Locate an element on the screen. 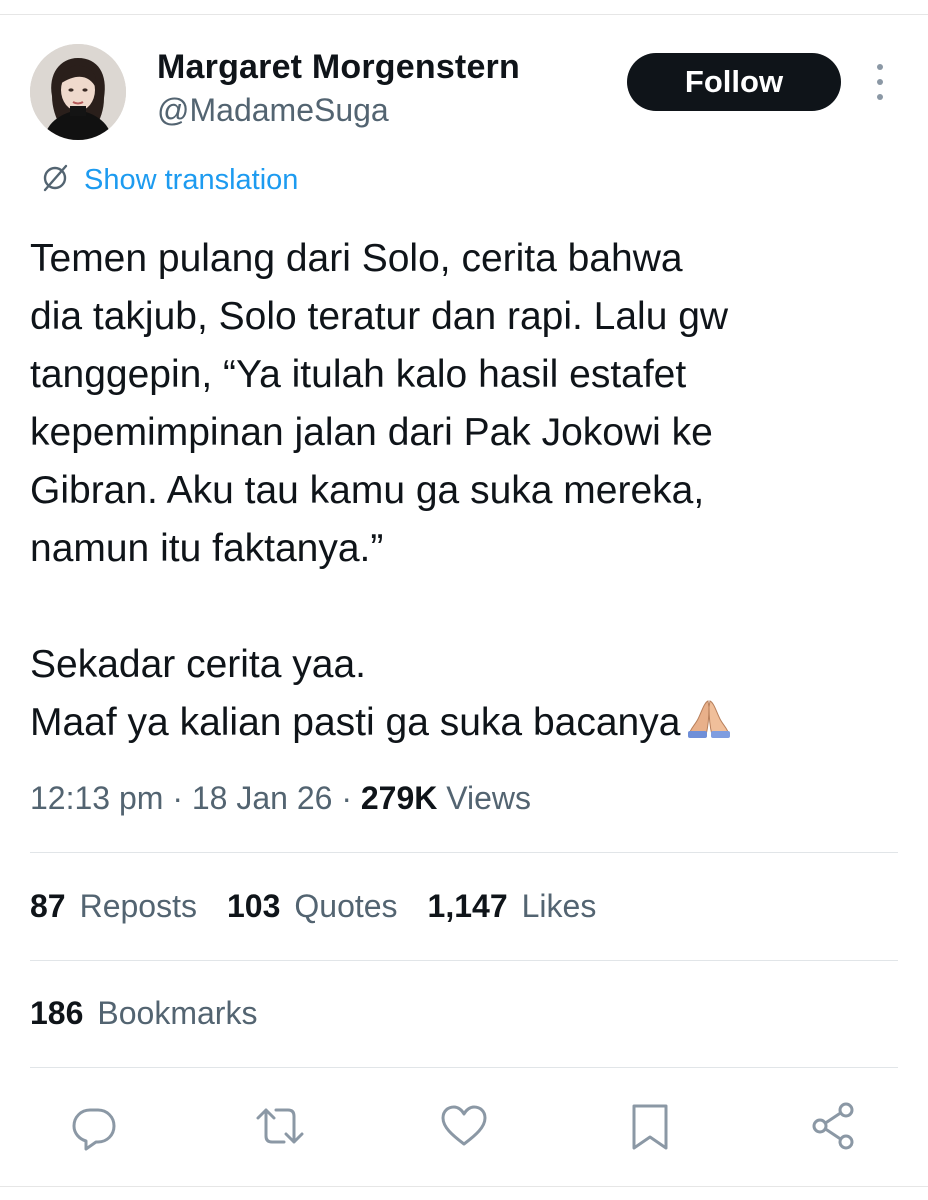 Image resolution: width=928 pixels, height=1200 pixels. tweet-meta: 12:13 pm · 18 Jan 26 · 279K Views is located at coordinates (280, 798).